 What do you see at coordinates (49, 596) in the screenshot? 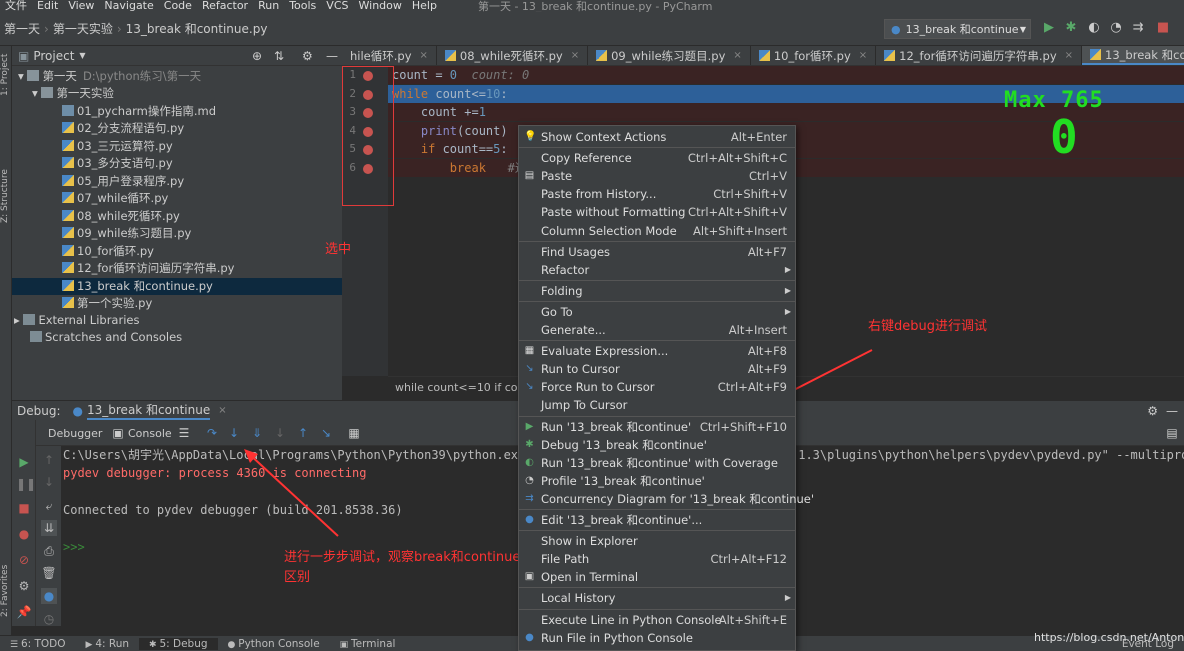
I see `python-console-icon: ●` at bounding box center [49, 596].